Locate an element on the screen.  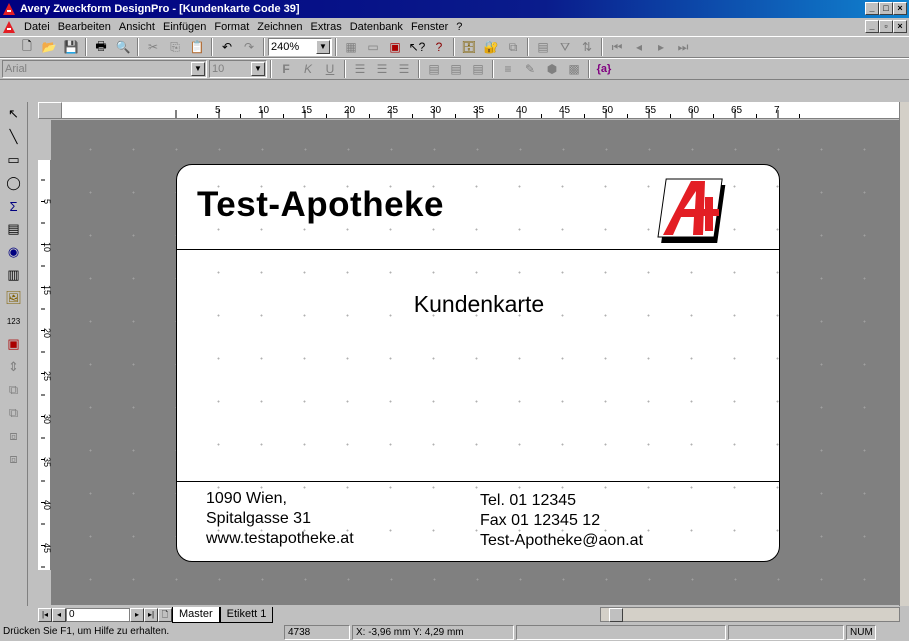
apotheke-logo-icon is located at coordinates (699, 210).